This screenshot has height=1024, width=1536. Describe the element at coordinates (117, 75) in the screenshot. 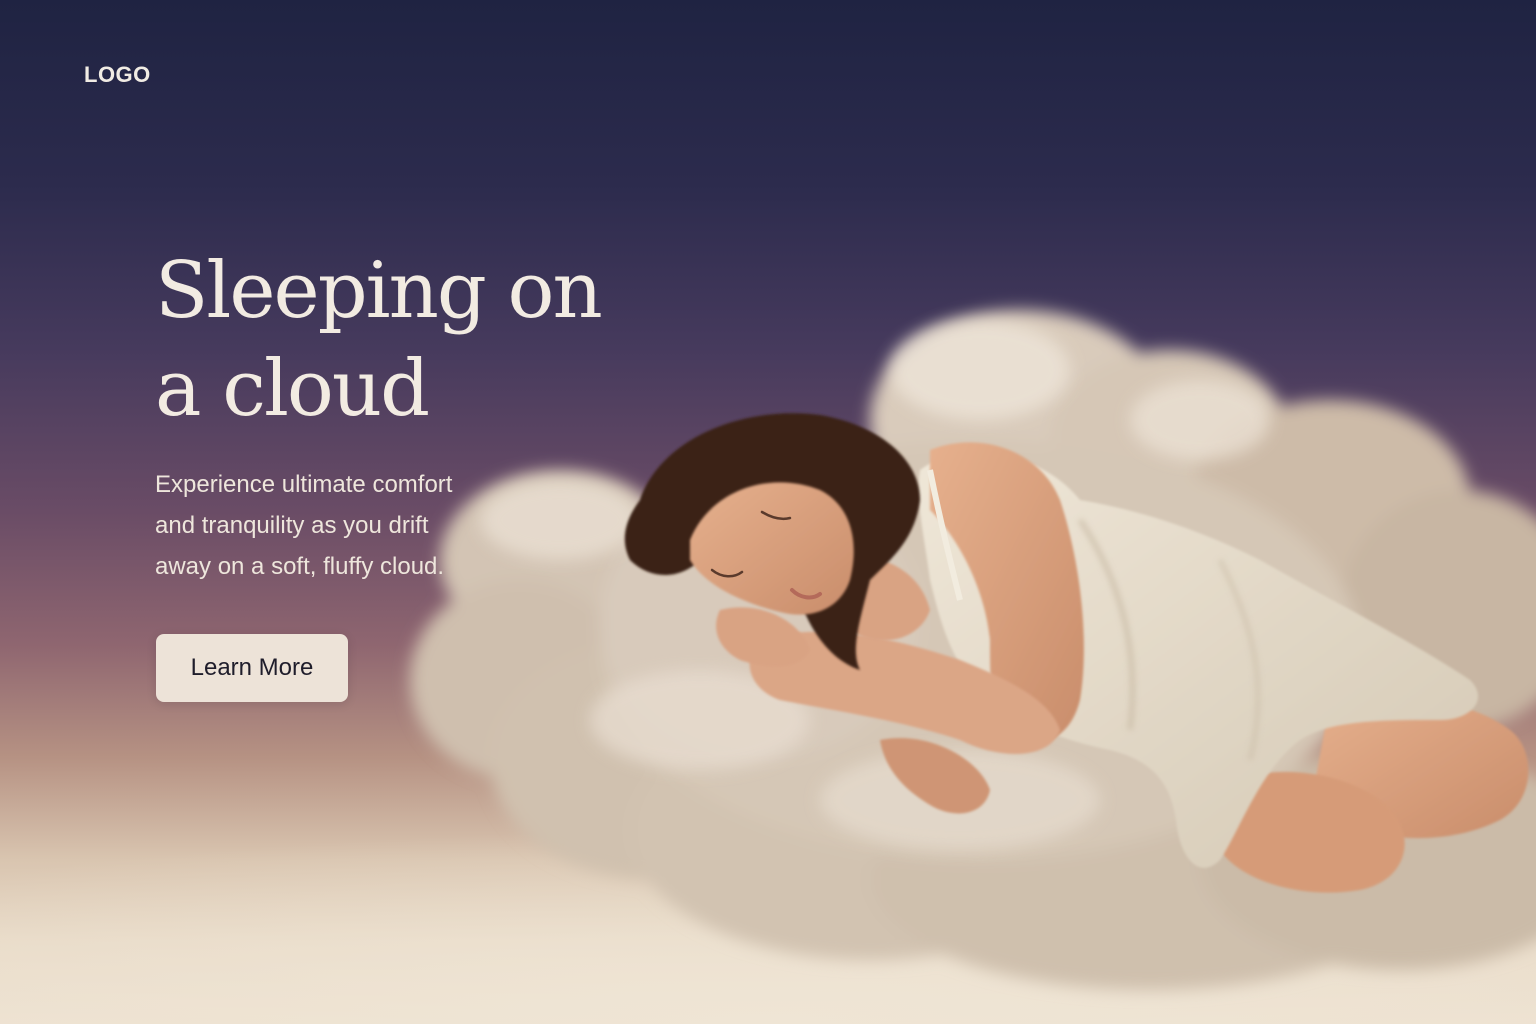

I see `logo: LOGO` at that location.